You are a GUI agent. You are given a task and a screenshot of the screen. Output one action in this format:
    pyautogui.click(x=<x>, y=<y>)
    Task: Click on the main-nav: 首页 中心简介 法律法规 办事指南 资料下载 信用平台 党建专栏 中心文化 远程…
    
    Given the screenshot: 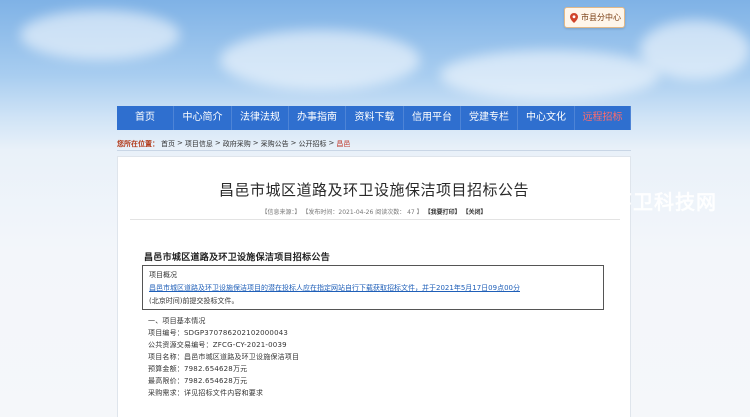 What is the action you would take?
    pyautogui.click(x=374, y=118)
    